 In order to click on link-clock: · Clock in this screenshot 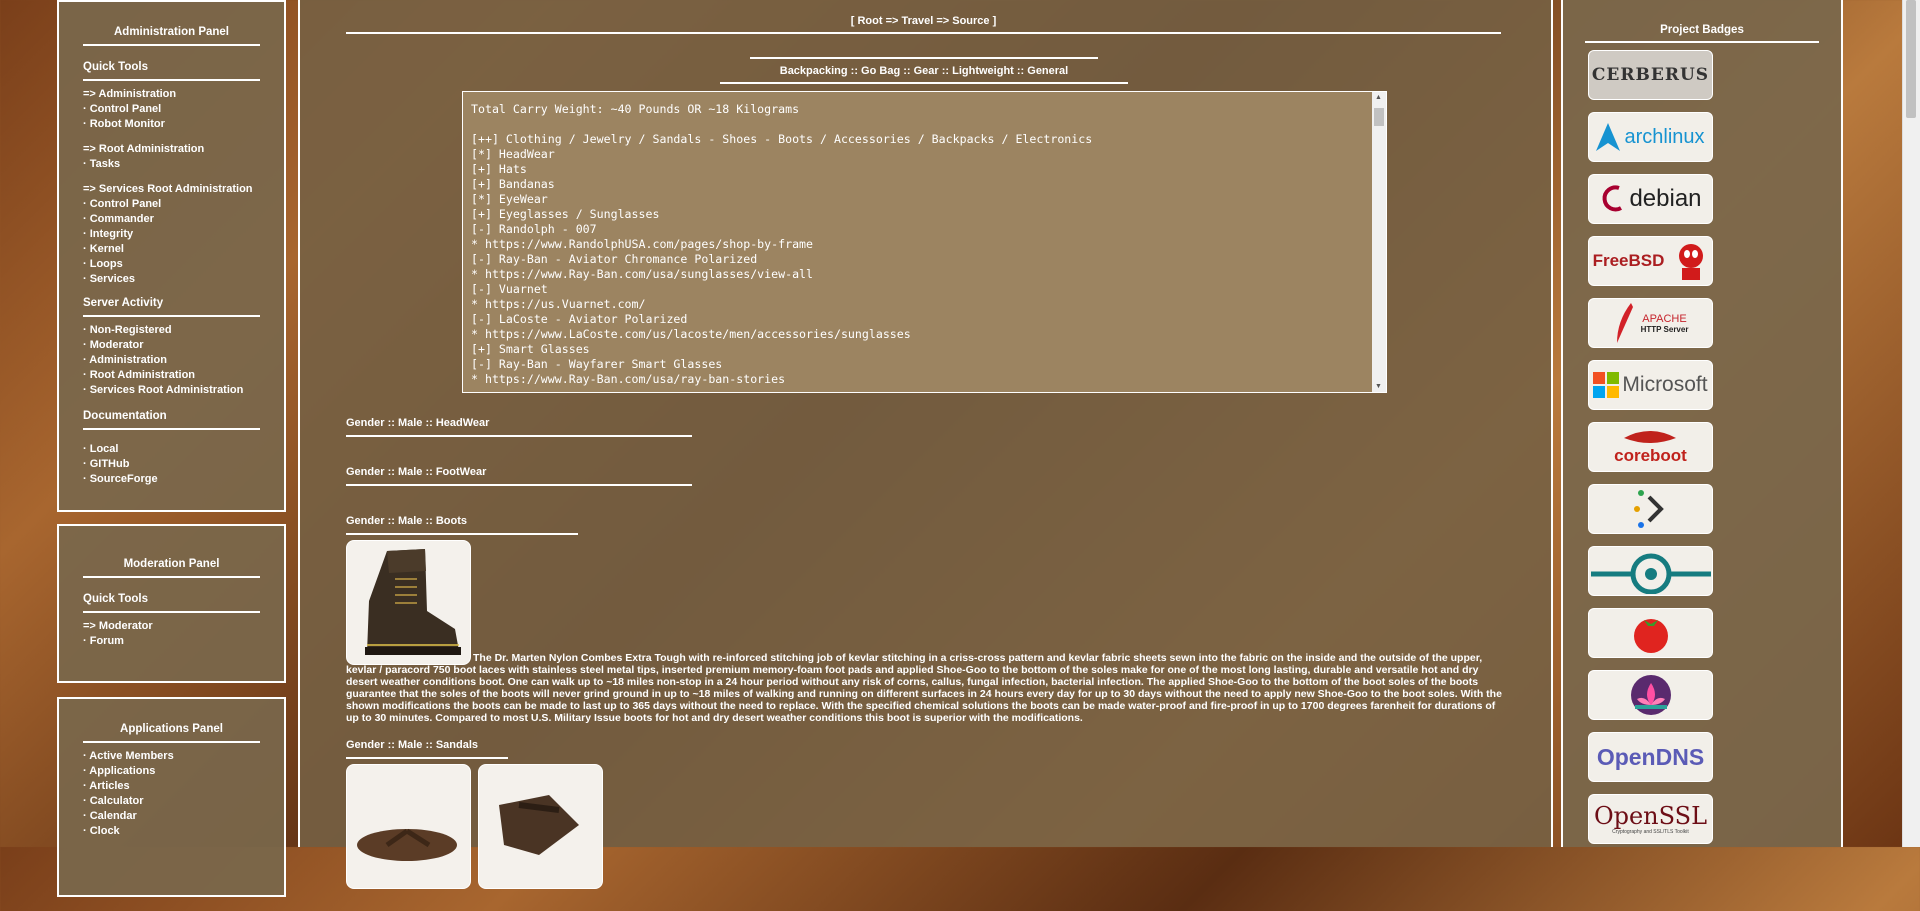, I will do `click(171, 831)`.